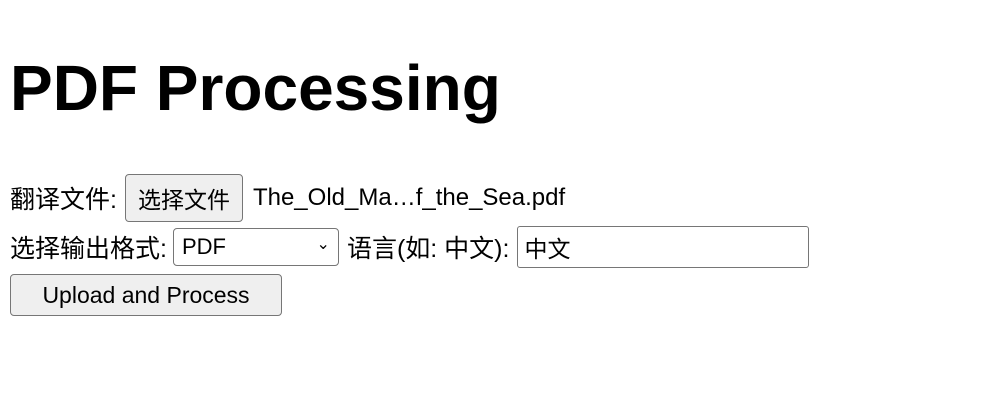  I want to click on file-label: 翻译文件:, so click(63, 200).